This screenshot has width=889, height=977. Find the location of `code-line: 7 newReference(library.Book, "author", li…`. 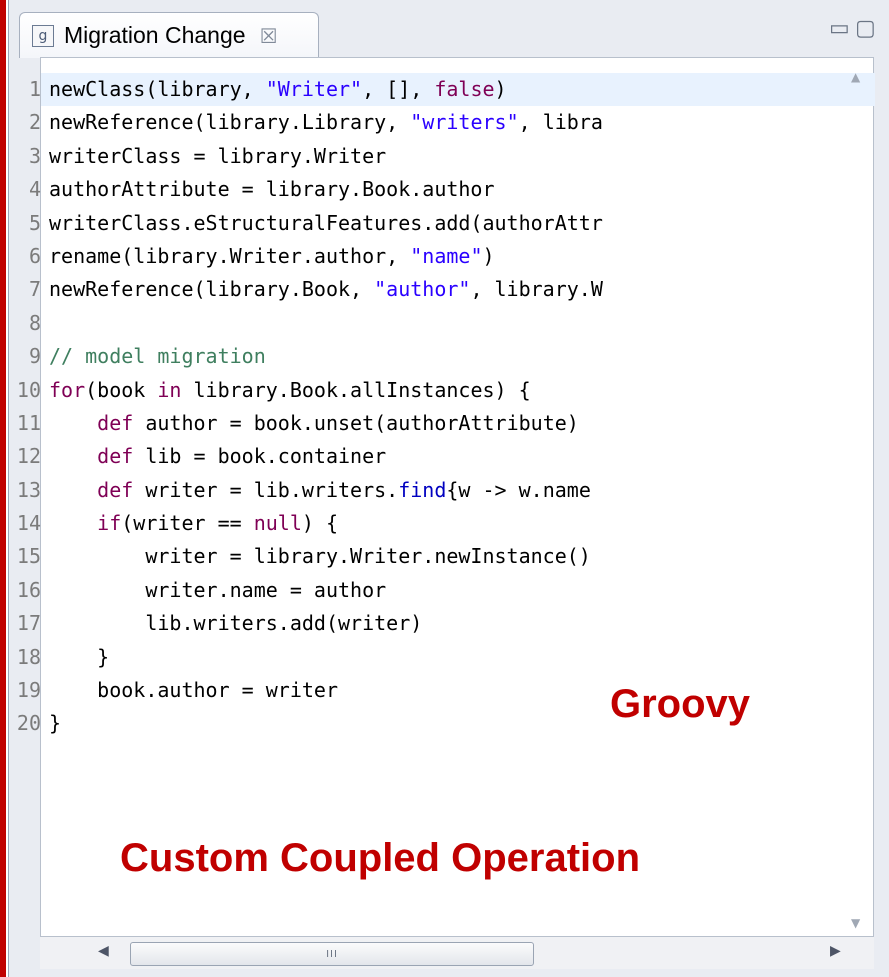

code-line: 7 newReference(library.Book, "author", li… is located at coordinates (452, 289).